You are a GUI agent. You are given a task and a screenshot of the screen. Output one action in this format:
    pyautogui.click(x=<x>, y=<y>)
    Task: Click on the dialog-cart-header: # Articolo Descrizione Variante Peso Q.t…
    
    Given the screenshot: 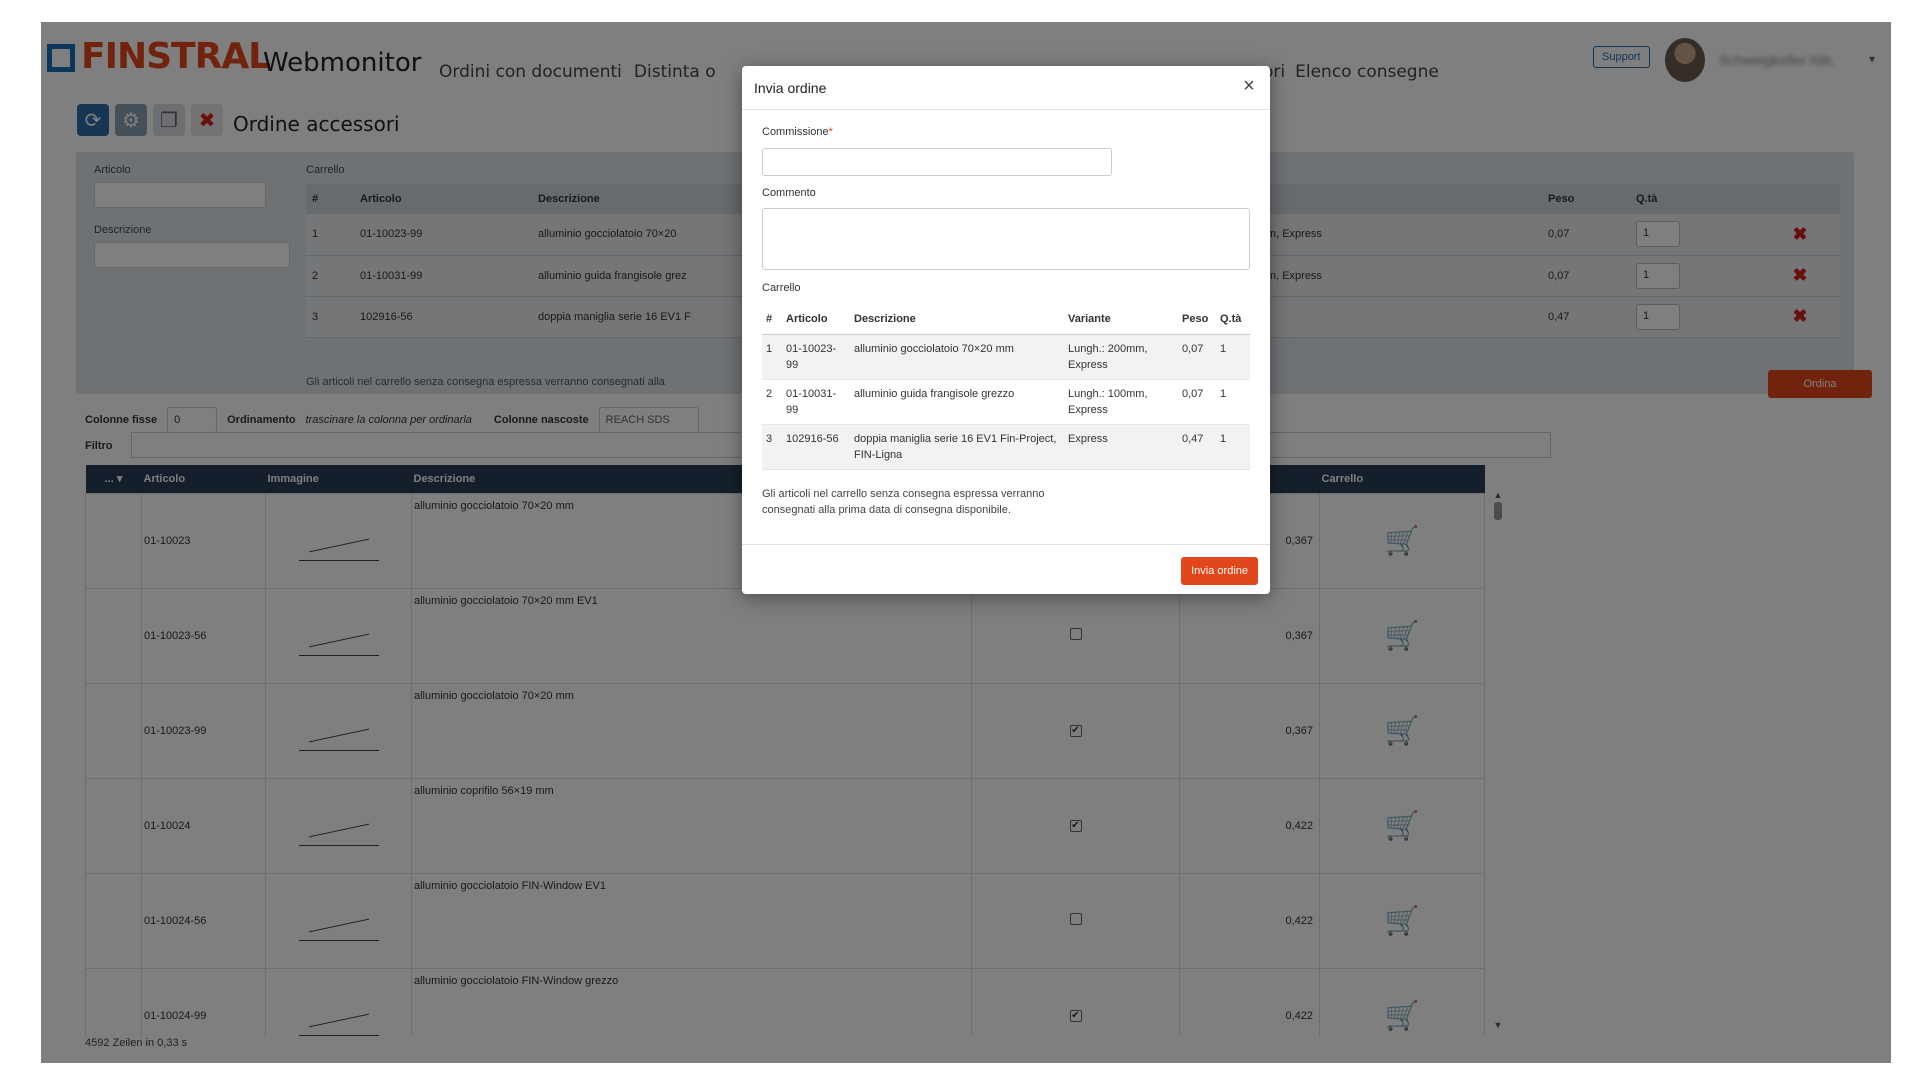 What is the action you would take?
    pyautogui.click(x=1006, y=319)
    